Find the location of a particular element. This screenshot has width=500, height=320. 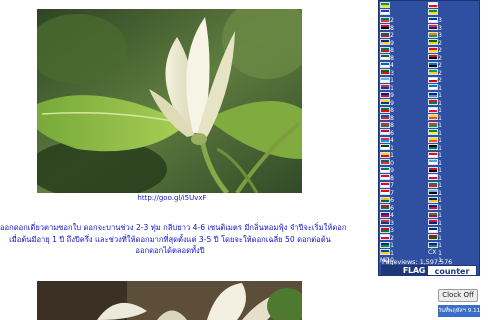

photo-source-link: http://goo.gl/i5UvxF is located at coordinates (172, 198).